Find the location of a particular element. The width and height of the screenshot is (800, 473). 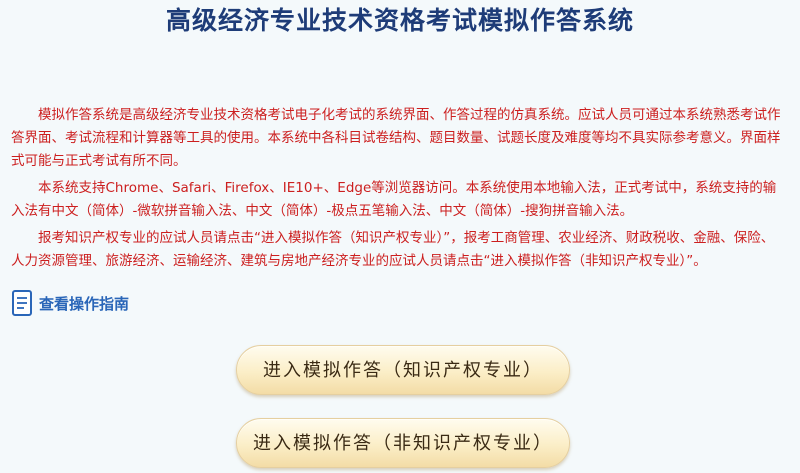

enter-simulation-ip-button: 进入模拟作答（知识产权专业） is located at coordinates (403, 370).